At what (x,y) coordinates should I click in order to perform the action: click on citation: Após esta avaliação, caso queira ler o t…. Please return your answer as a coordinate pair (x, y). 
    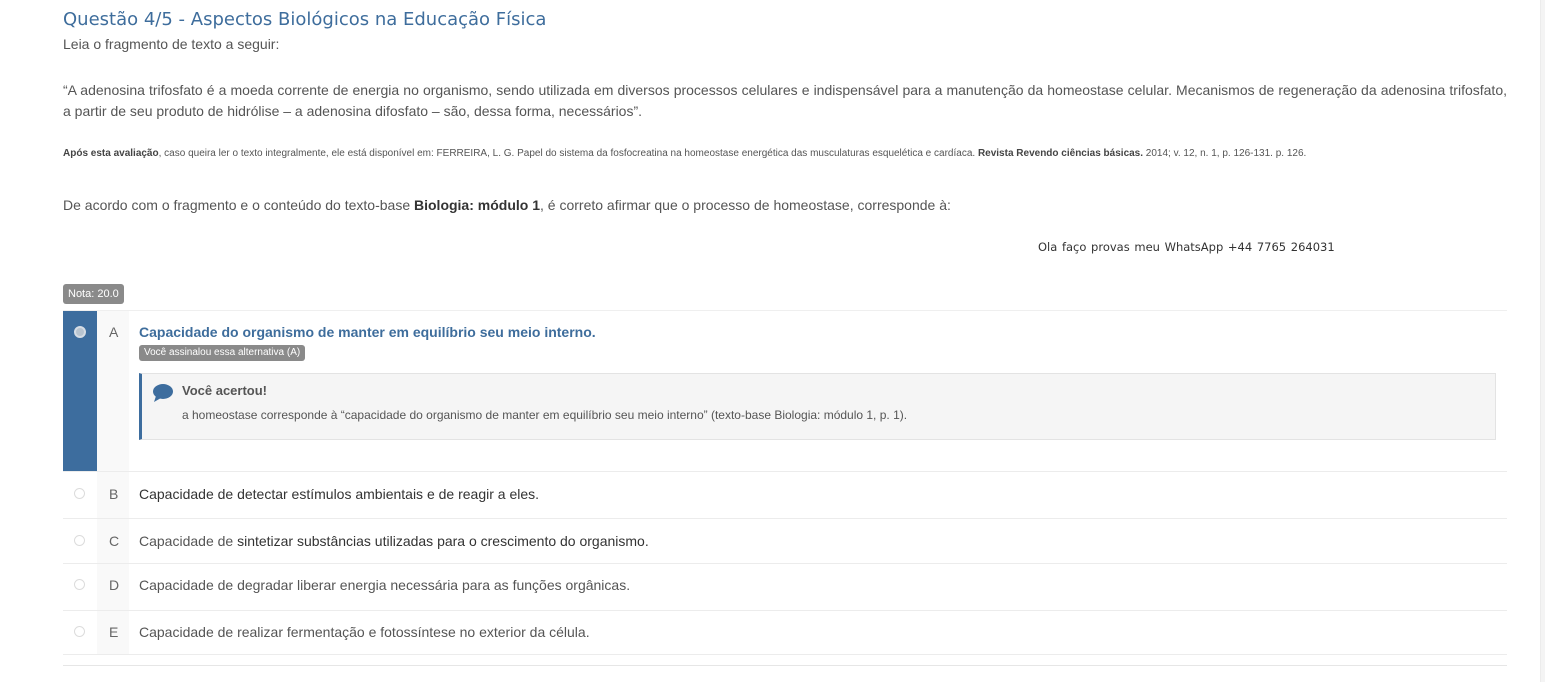
    Looking at the image, I should click on (684, 153).